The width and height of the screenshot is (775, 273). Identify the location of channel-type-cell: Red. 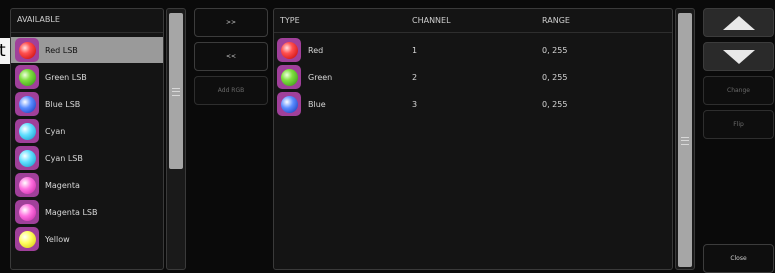
(316, 50).